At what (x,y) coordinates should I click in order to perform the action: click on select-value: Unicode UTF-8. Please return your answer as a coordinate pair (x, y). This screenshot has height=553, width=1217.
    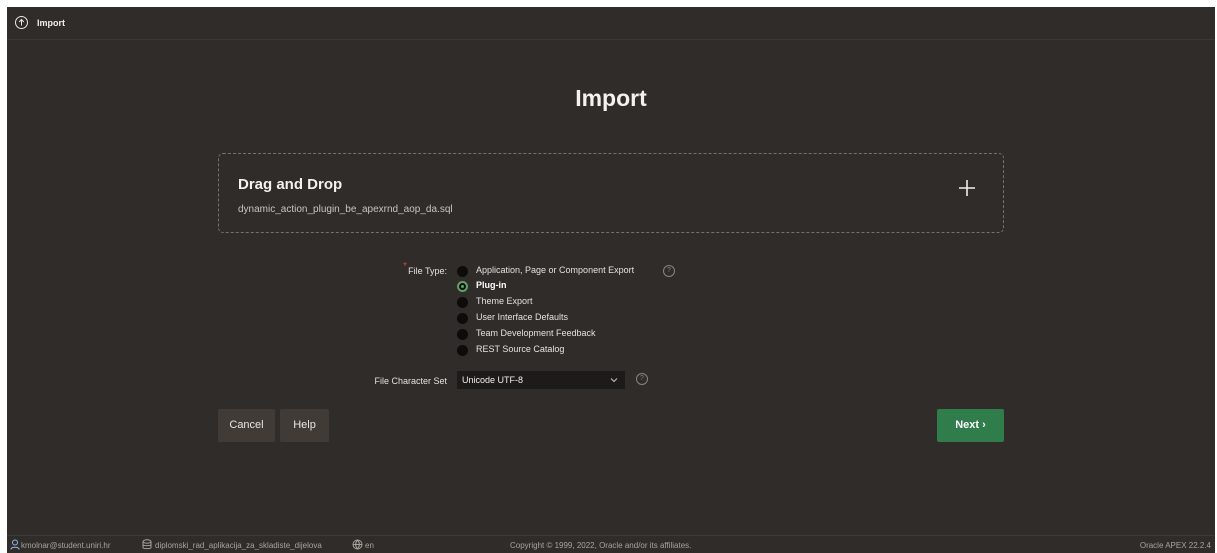
    Looking at the image, I should click on (493, 380).